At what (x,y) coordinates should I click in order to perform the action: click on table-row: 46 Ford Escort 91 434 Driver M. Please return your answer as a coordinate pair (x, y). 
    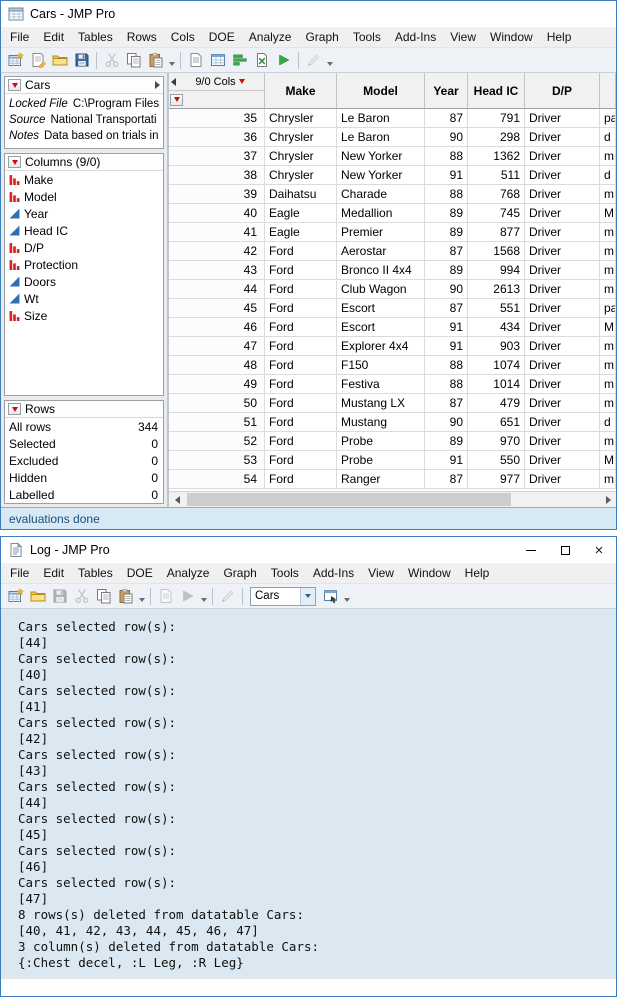
    Looking at the image, I should click on (392, 327).